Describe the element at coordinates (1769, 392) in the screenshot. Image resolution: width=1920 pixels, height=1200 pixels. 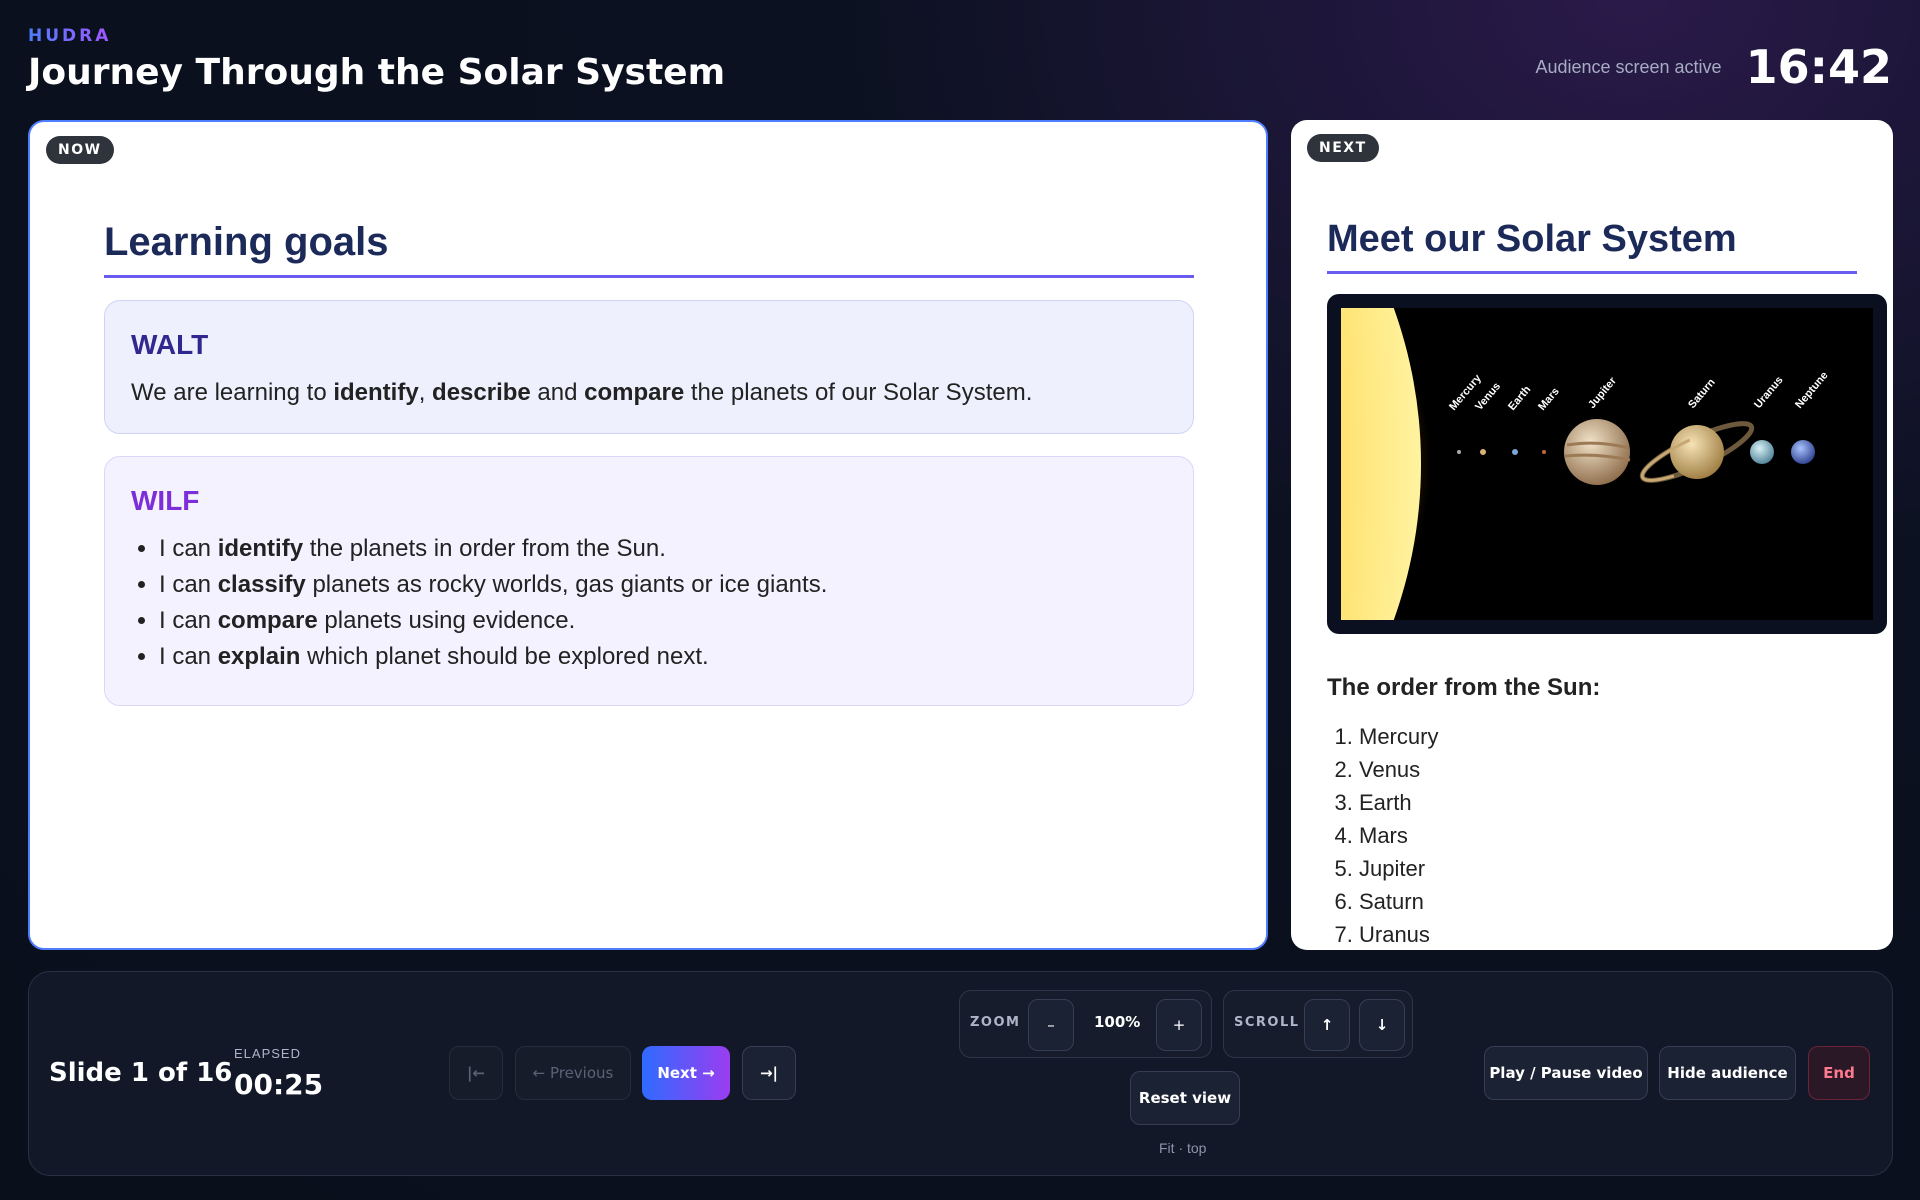
I see `image-label: Uranus` at that location.